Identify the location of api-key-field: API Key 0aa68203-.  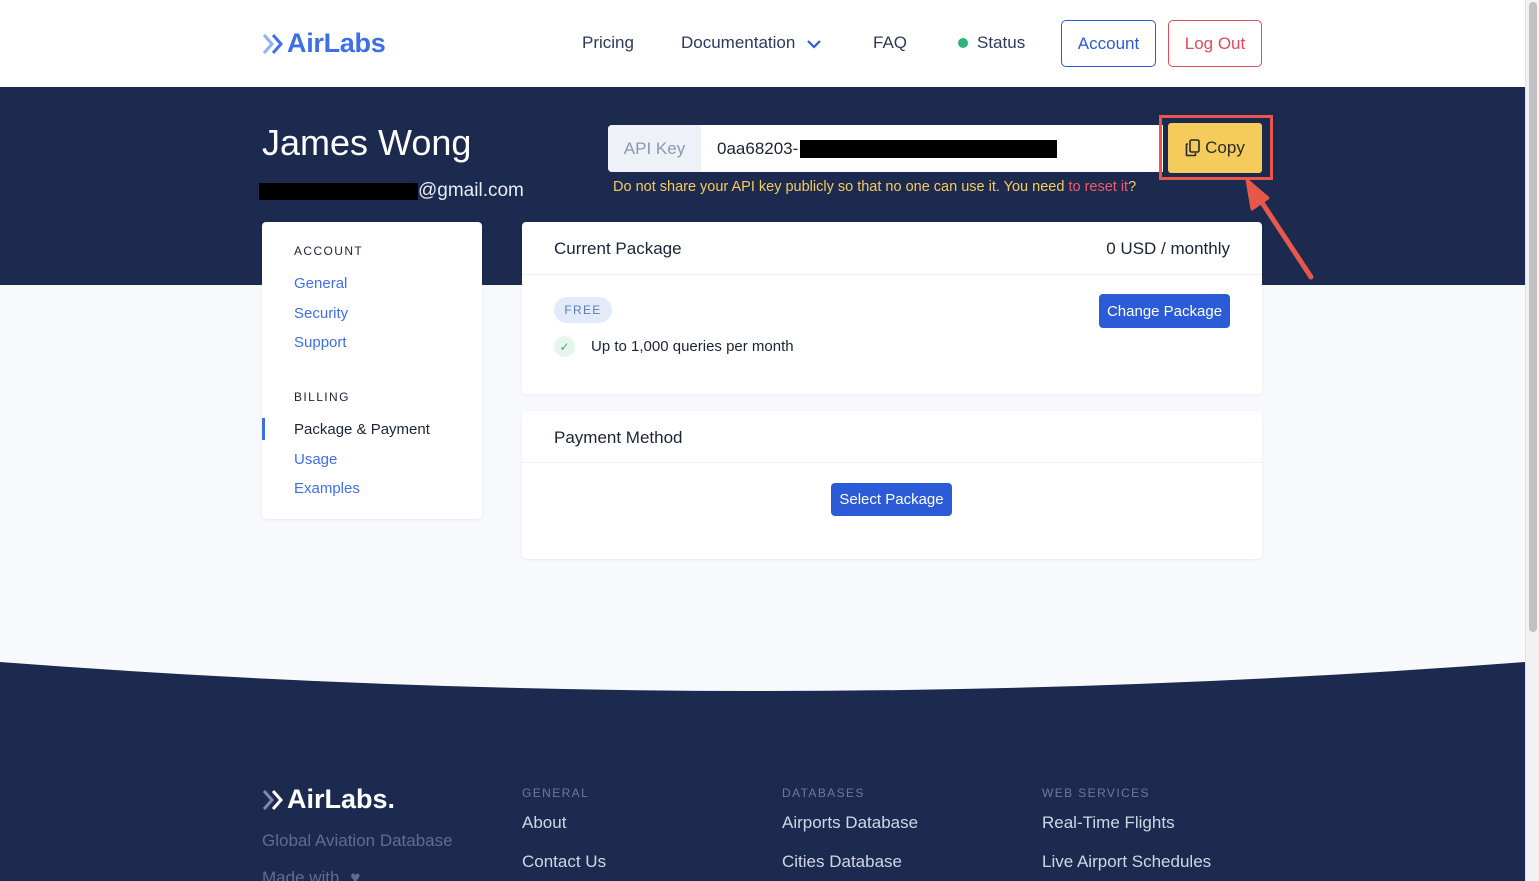
(885, 148).